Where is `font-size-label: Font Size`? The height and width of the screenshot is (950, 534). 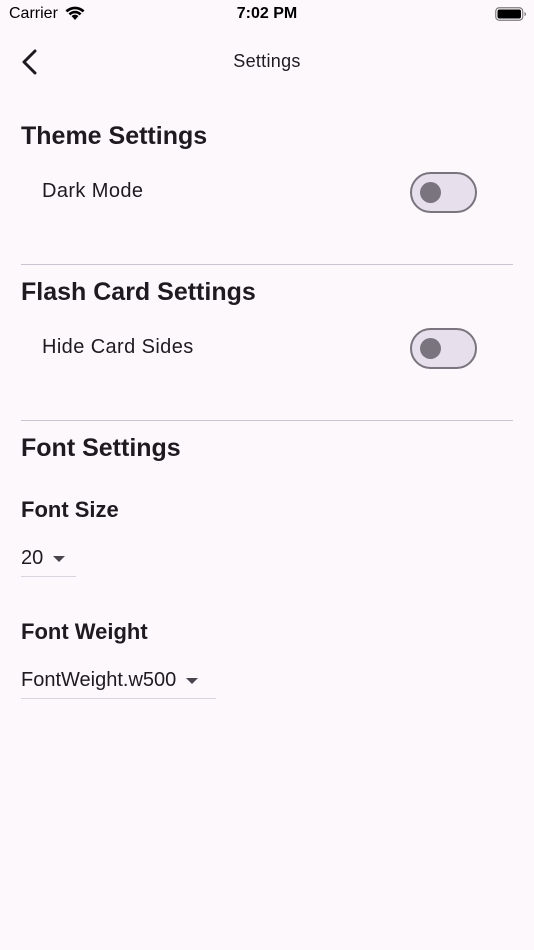 font-size-label: Font Size is located at coordinates (70, 509).